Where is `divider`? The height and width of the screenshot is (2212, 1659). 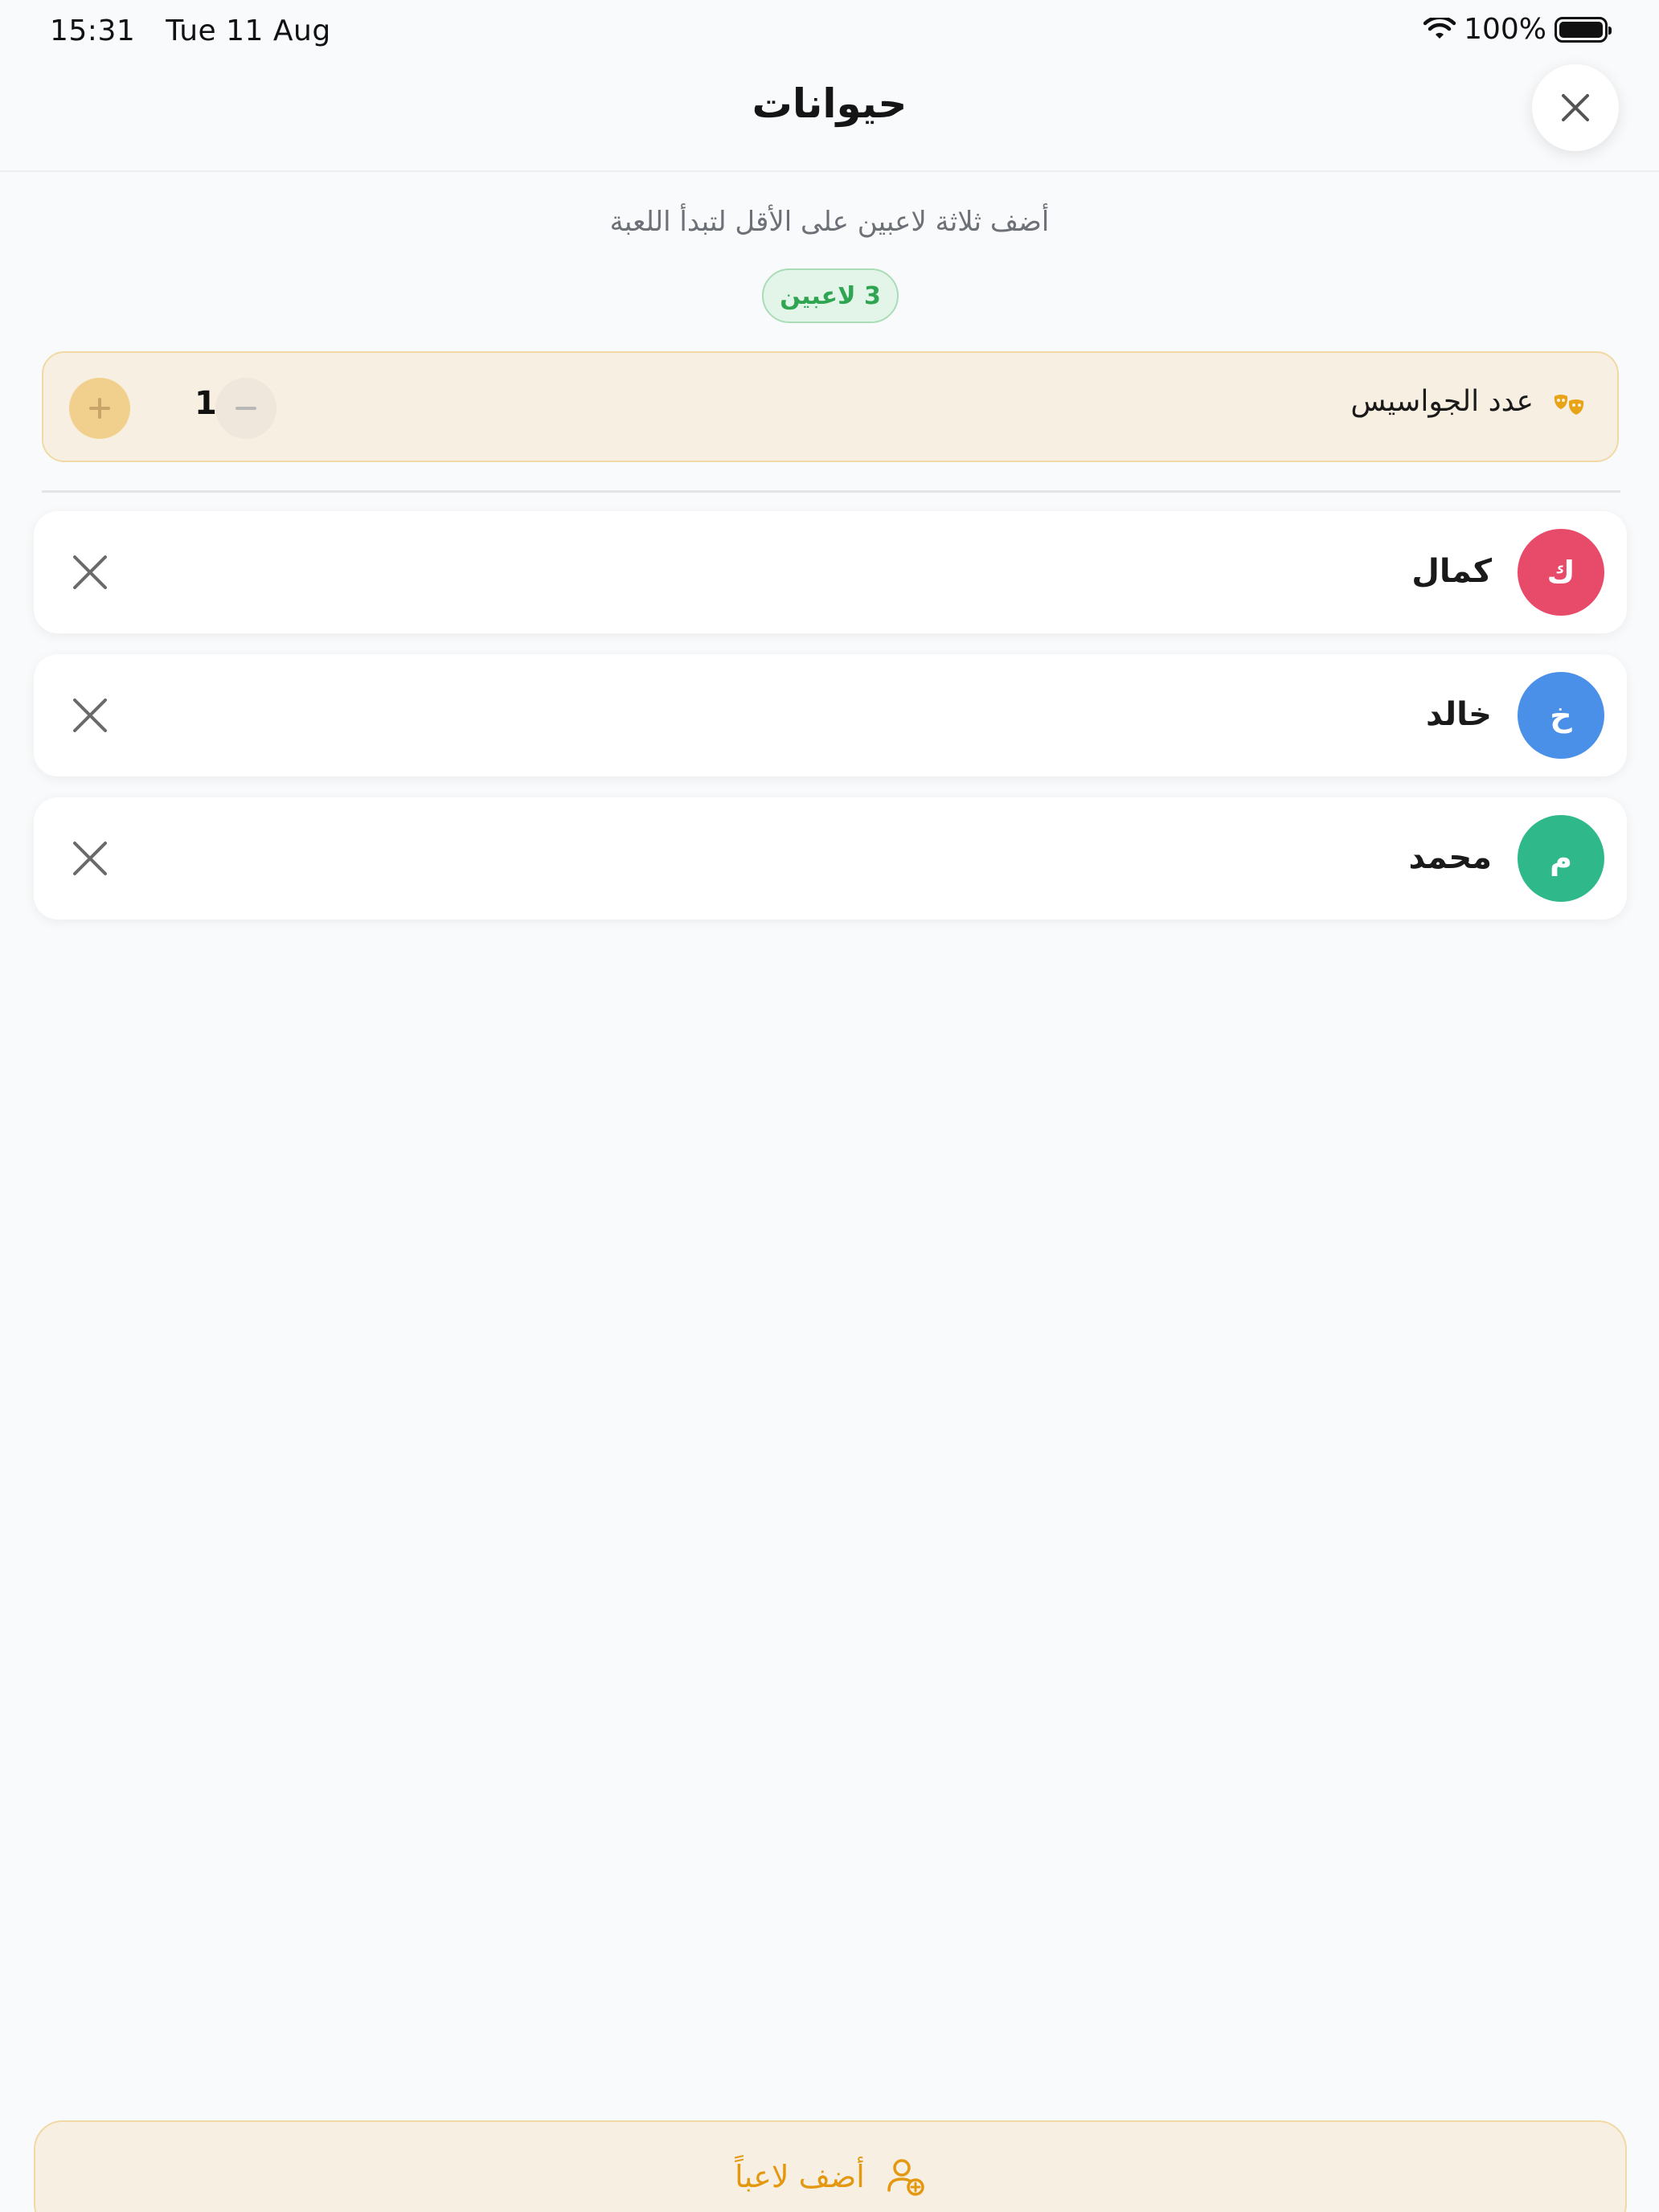 divider is located at coordinates (831, 491).